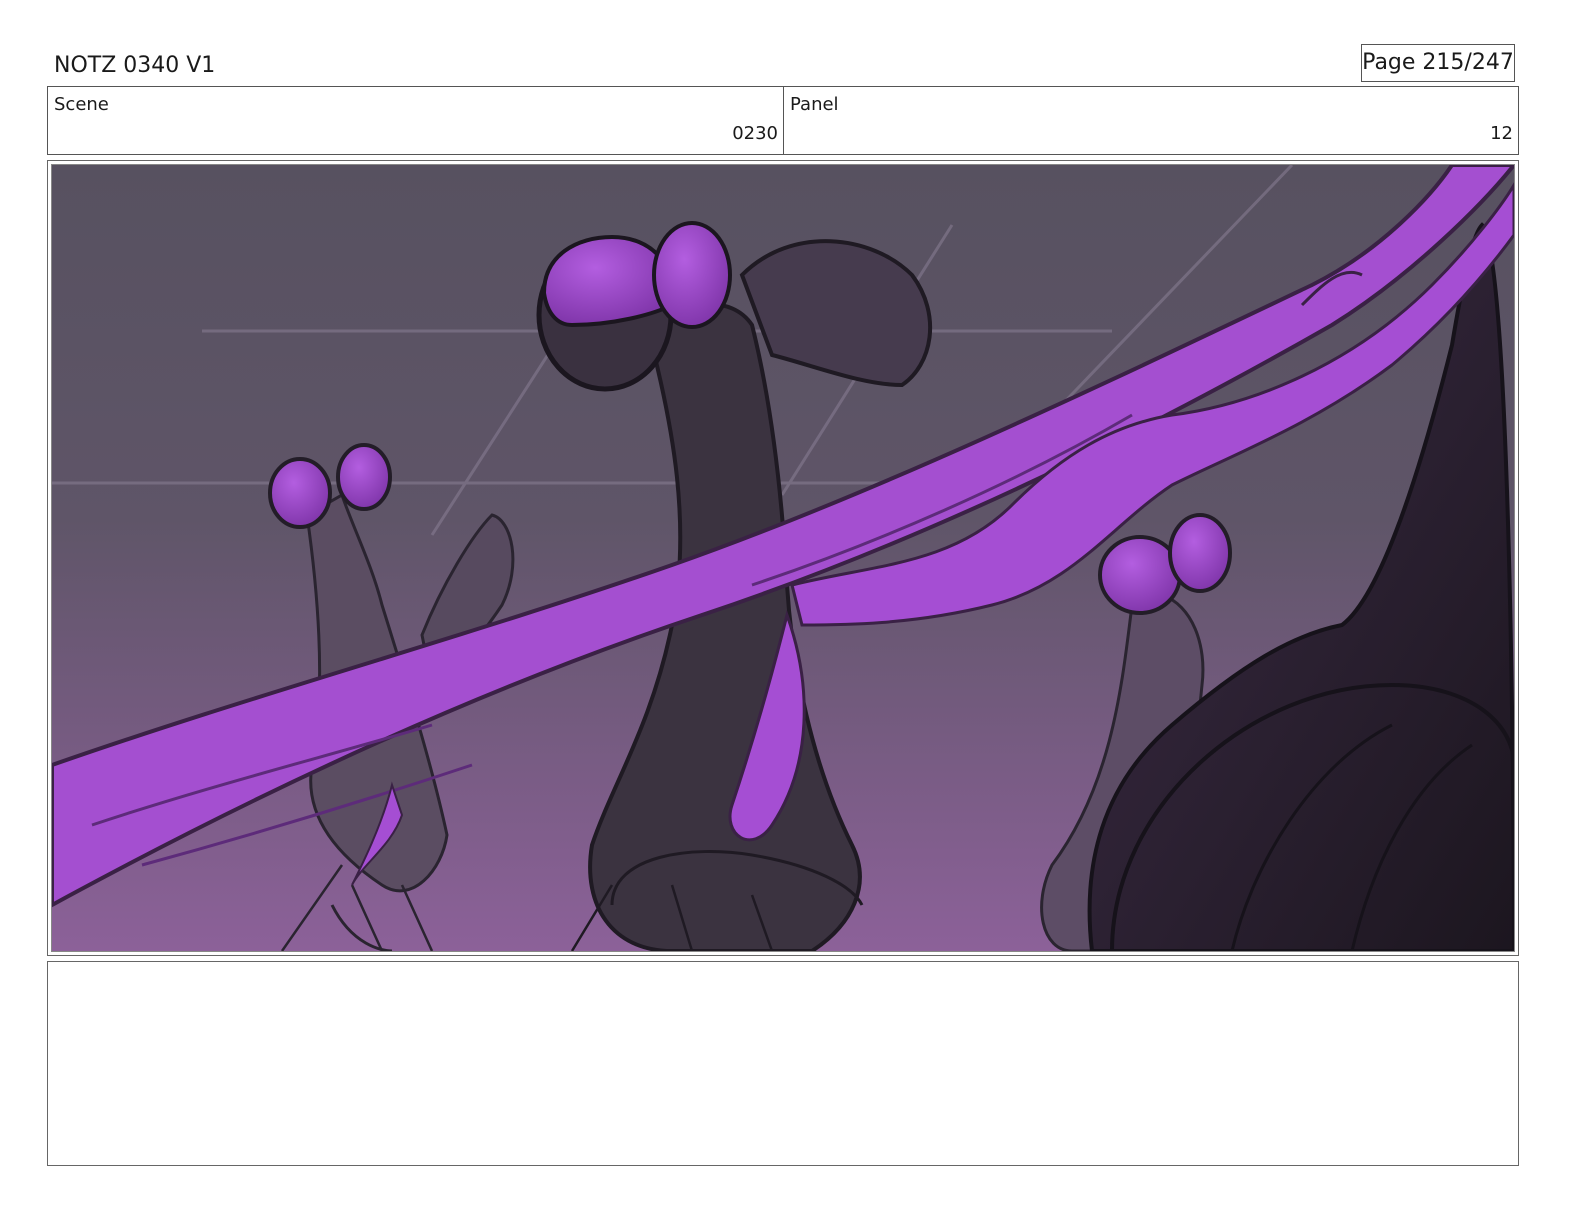  I want to click on page-number-box: Page 215/247, so click(1438, 63).